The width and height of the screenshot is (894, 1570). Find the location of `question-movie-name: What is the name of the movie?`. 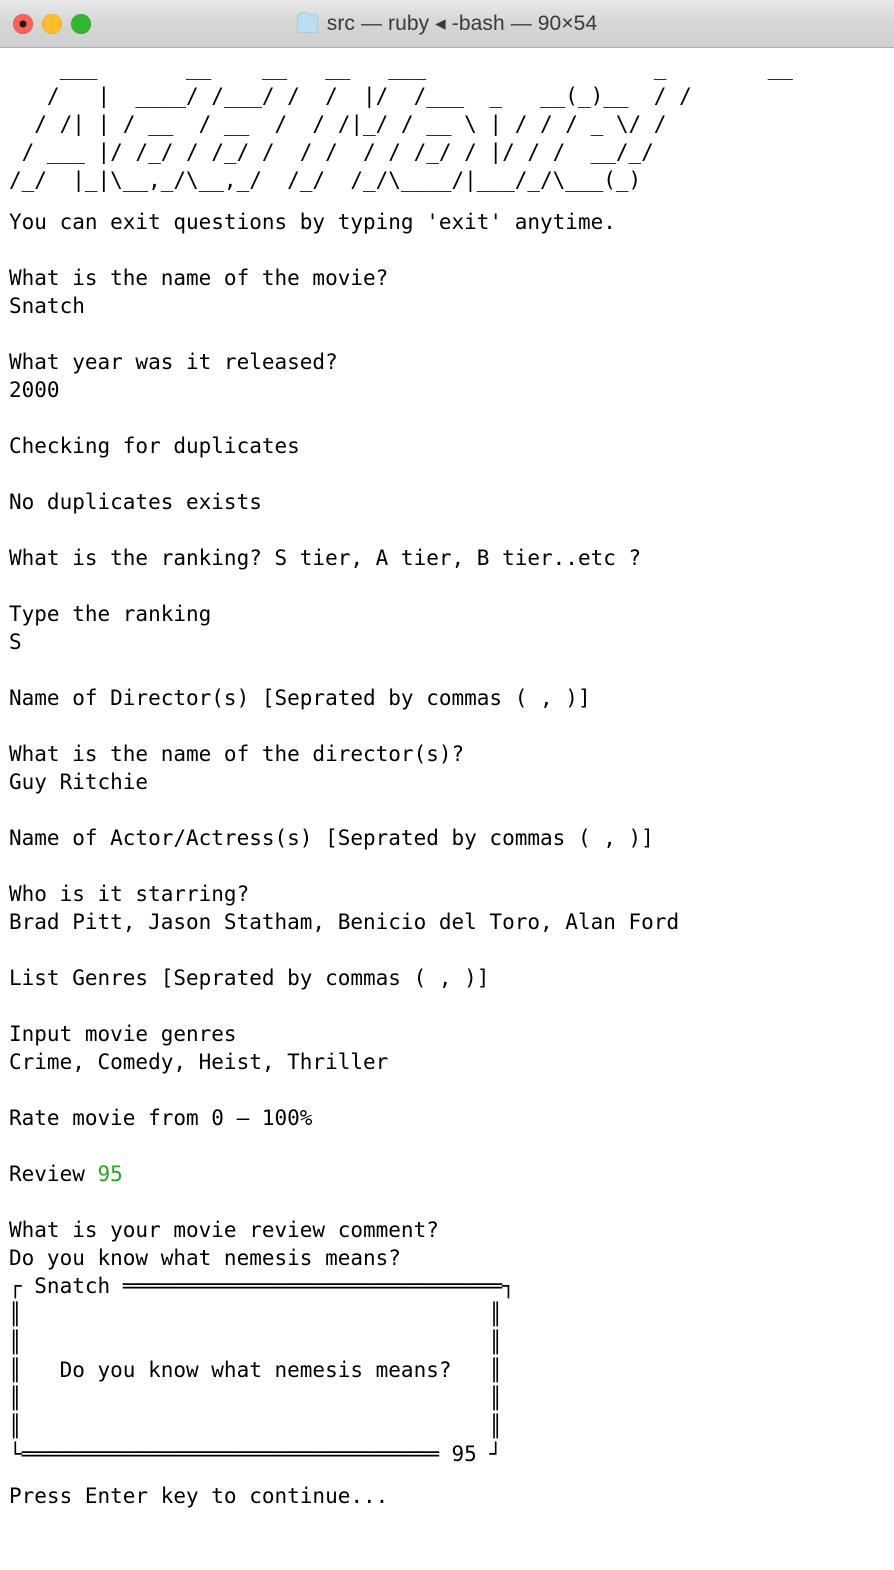

question-movie-name: What is the name of the movie? is located at coordinates (199, 278).